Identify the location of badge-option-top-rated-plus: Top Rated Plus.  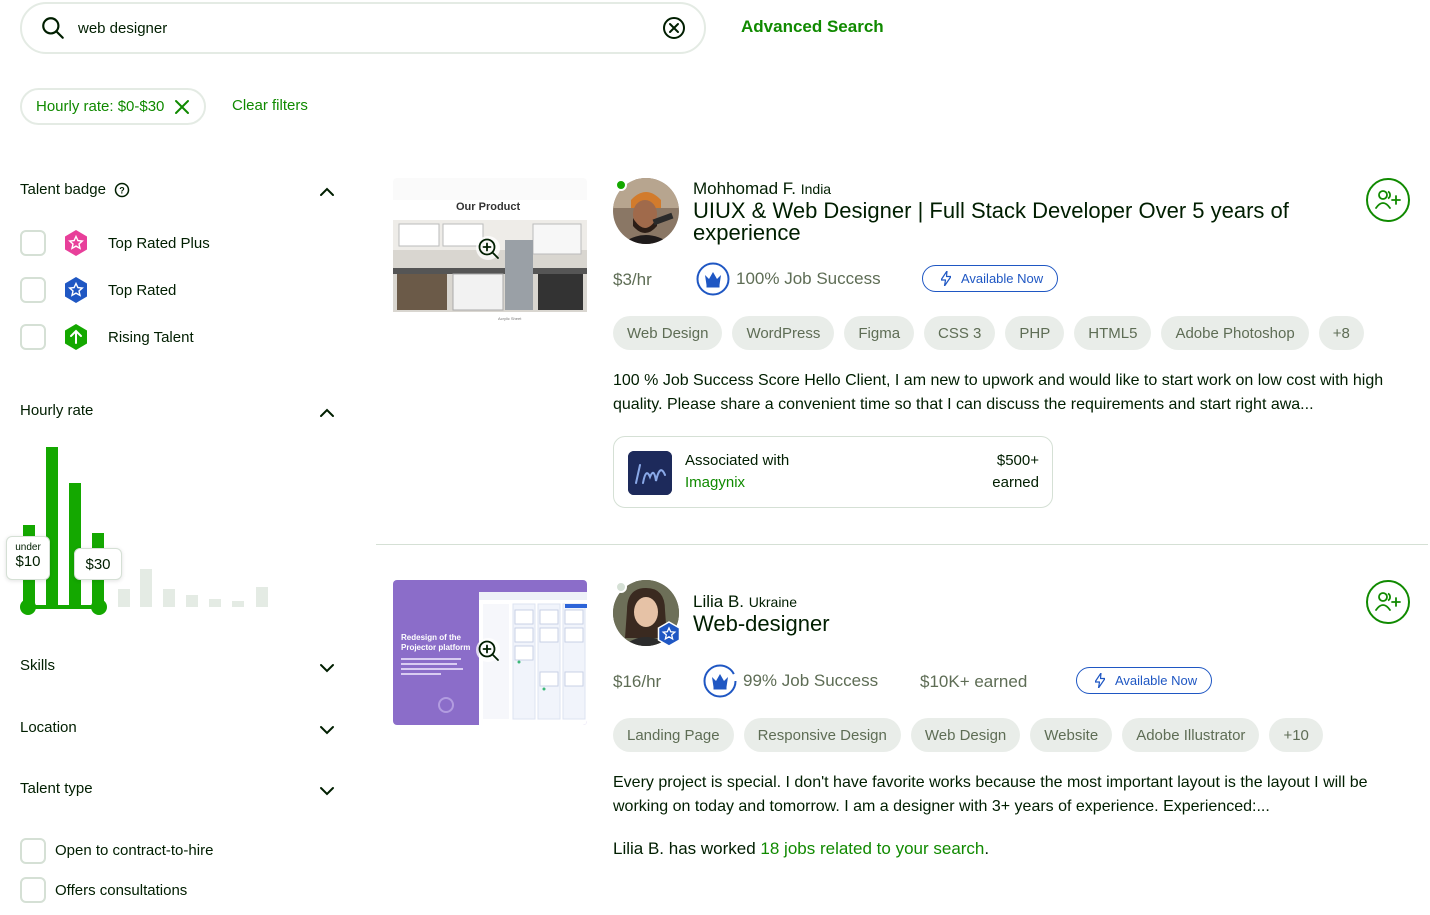
(136, 243).